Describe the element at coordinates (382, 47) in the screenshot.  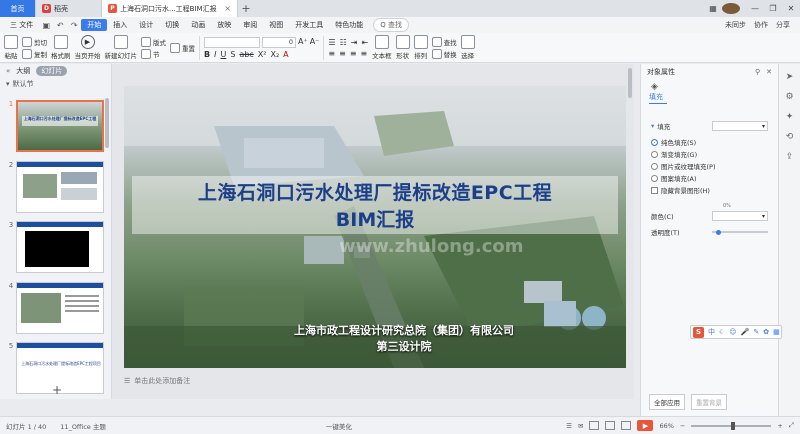
I see `textbox-button: 文本框` at that location.